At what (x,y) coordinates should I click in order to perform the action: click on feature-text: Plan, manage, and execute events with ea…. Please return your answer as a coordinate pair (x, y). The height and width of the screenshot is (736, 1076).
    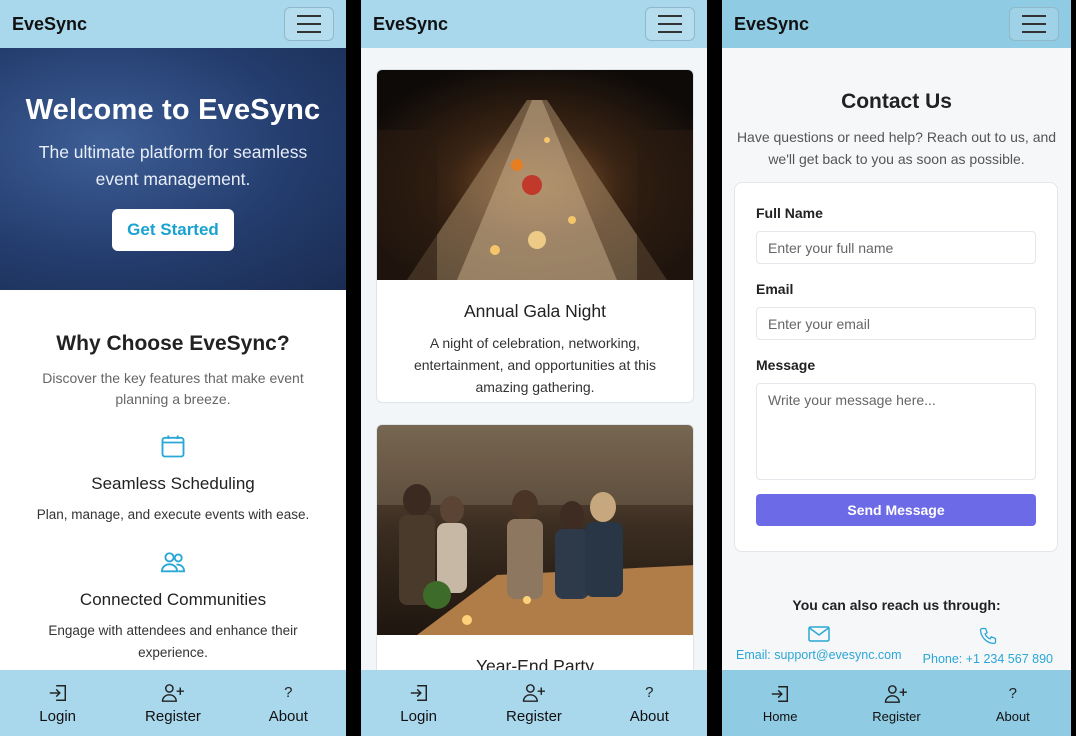
    Looking at the image, I should click on (173, 514).